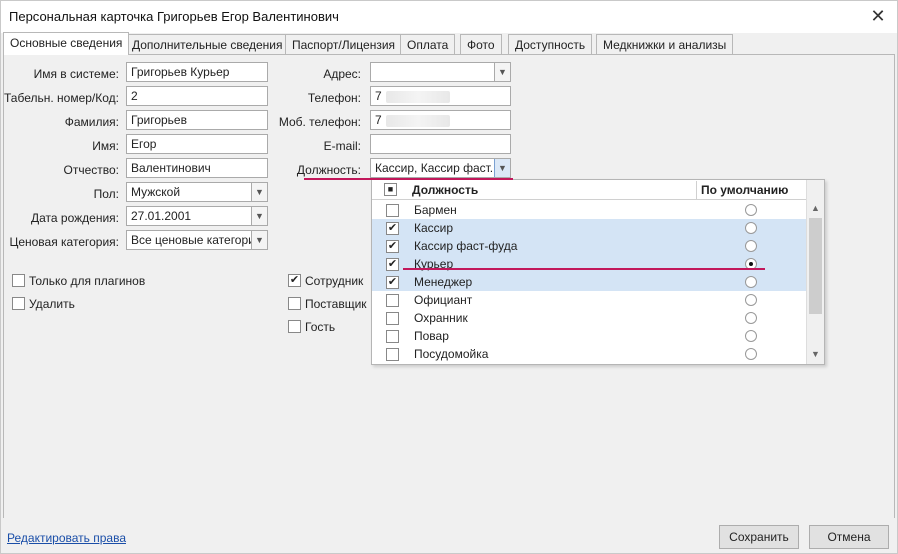 The image size is (898, 554). I want to click on highlight-underline, so click(584, 269).